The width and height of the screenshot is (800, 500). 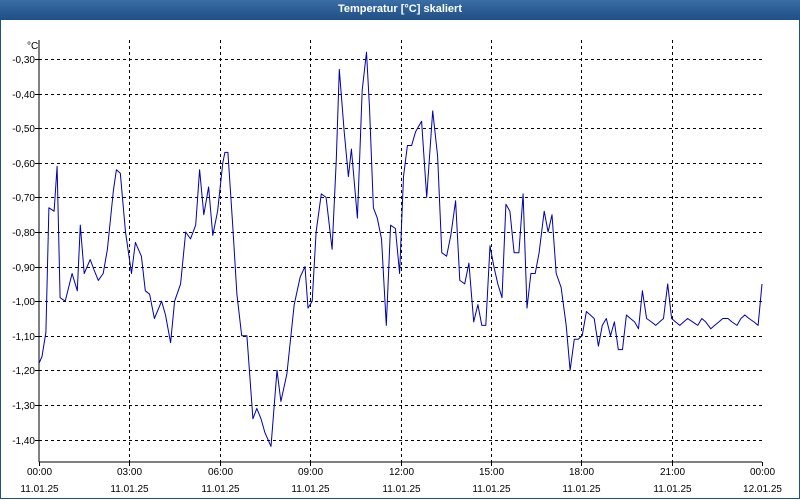 I want to click on x-tick-time-label: 15:00, so click(x=491, y=472).